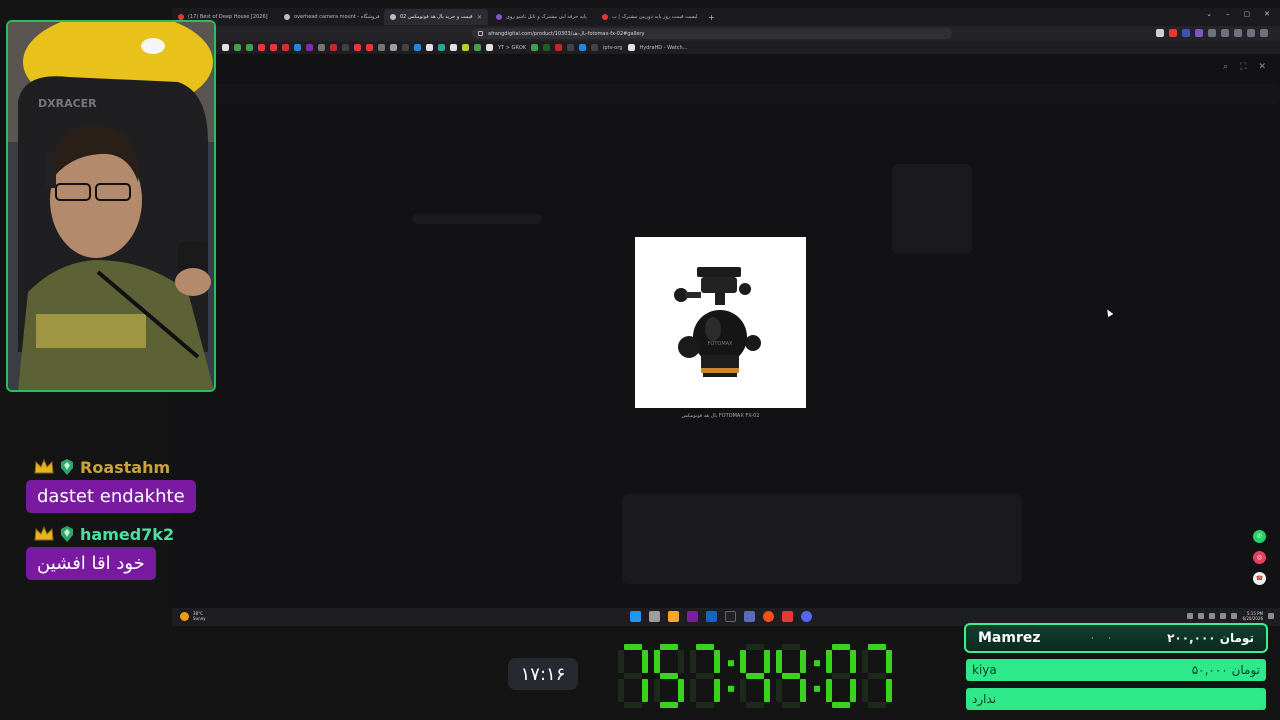 The height and width of the screenshot is (720, 1280). Describe the element at coordinates (1259, 536) in the screenshot. I see `whatsapp-icon: ✆` at that location.